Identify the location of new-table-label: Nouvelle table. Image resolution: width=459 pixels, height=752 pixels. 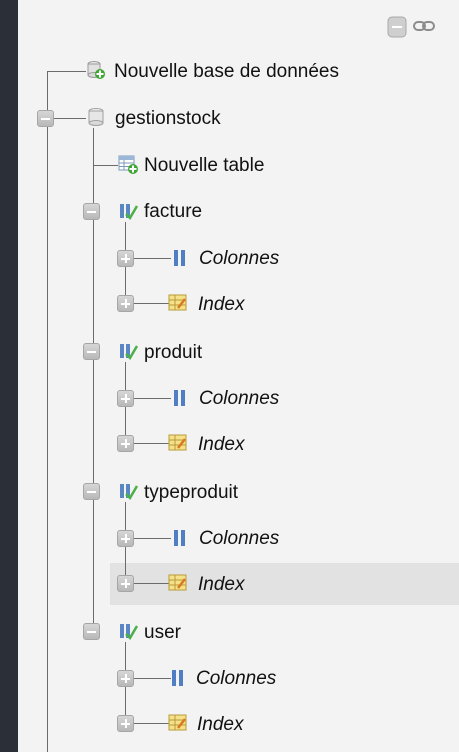
(204, 165).